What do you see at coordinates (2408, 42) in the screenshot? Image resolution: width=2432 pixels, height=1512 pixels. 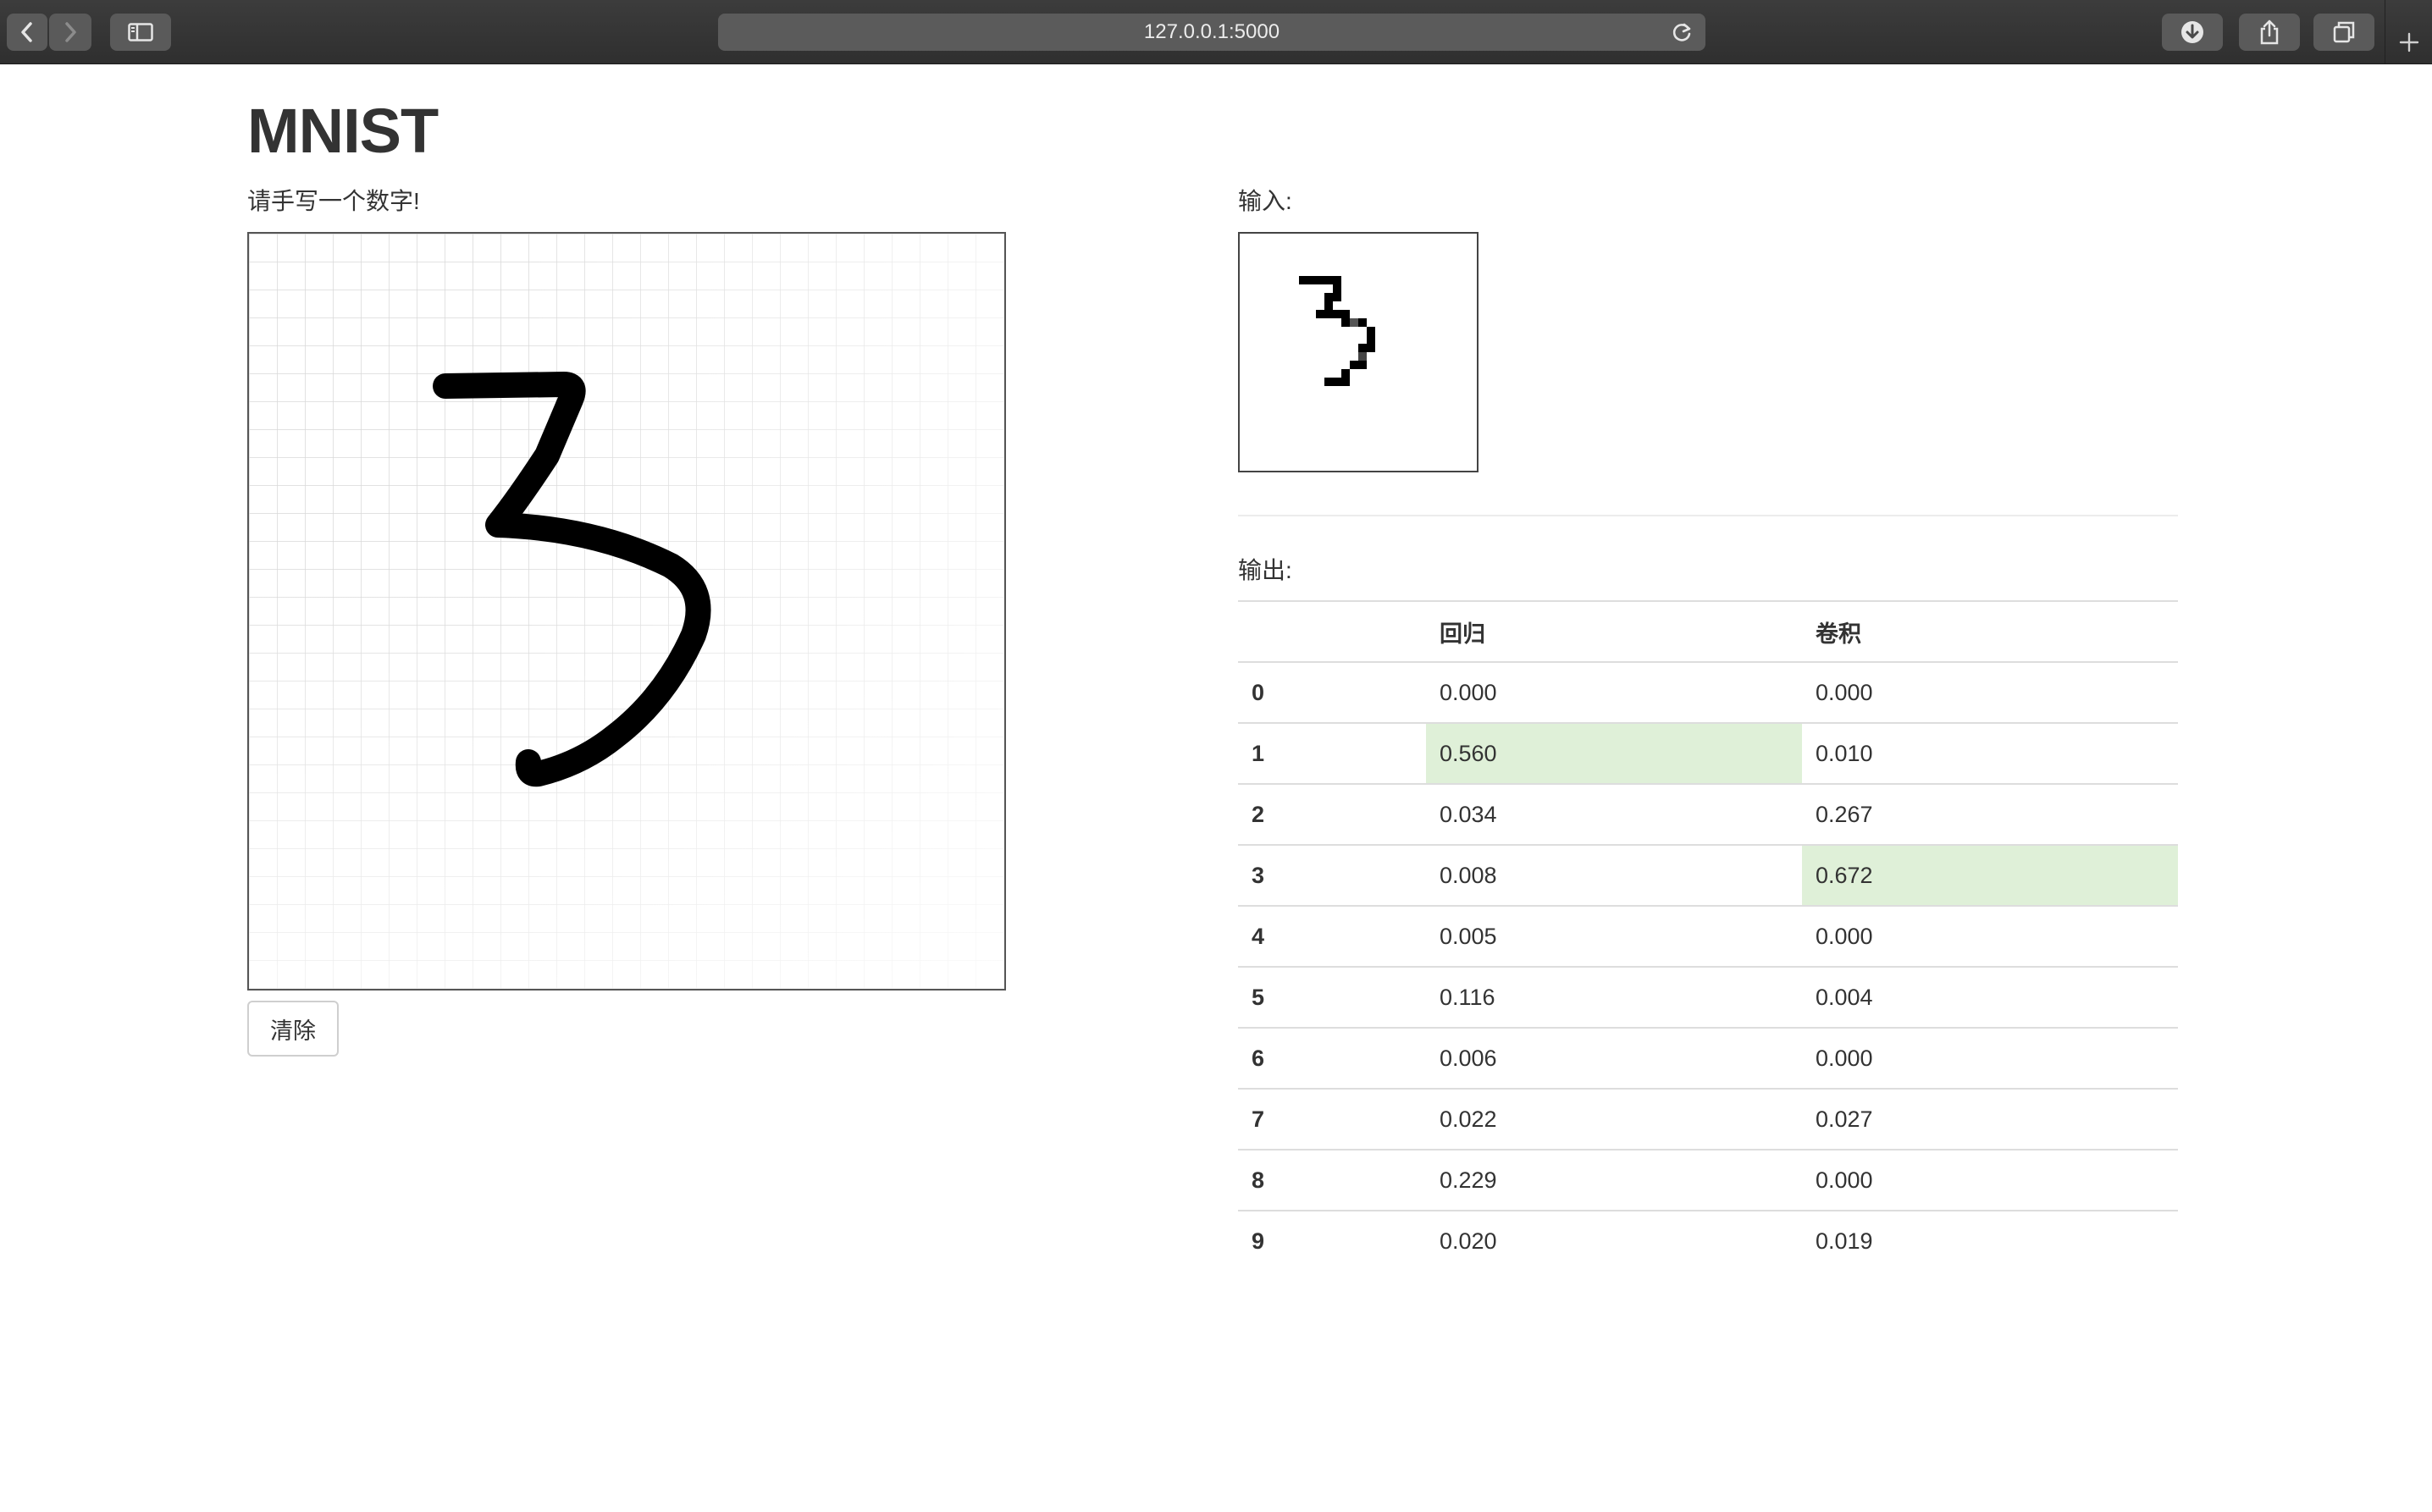 I see `plus-icon` at bounding box center [2408, 42].